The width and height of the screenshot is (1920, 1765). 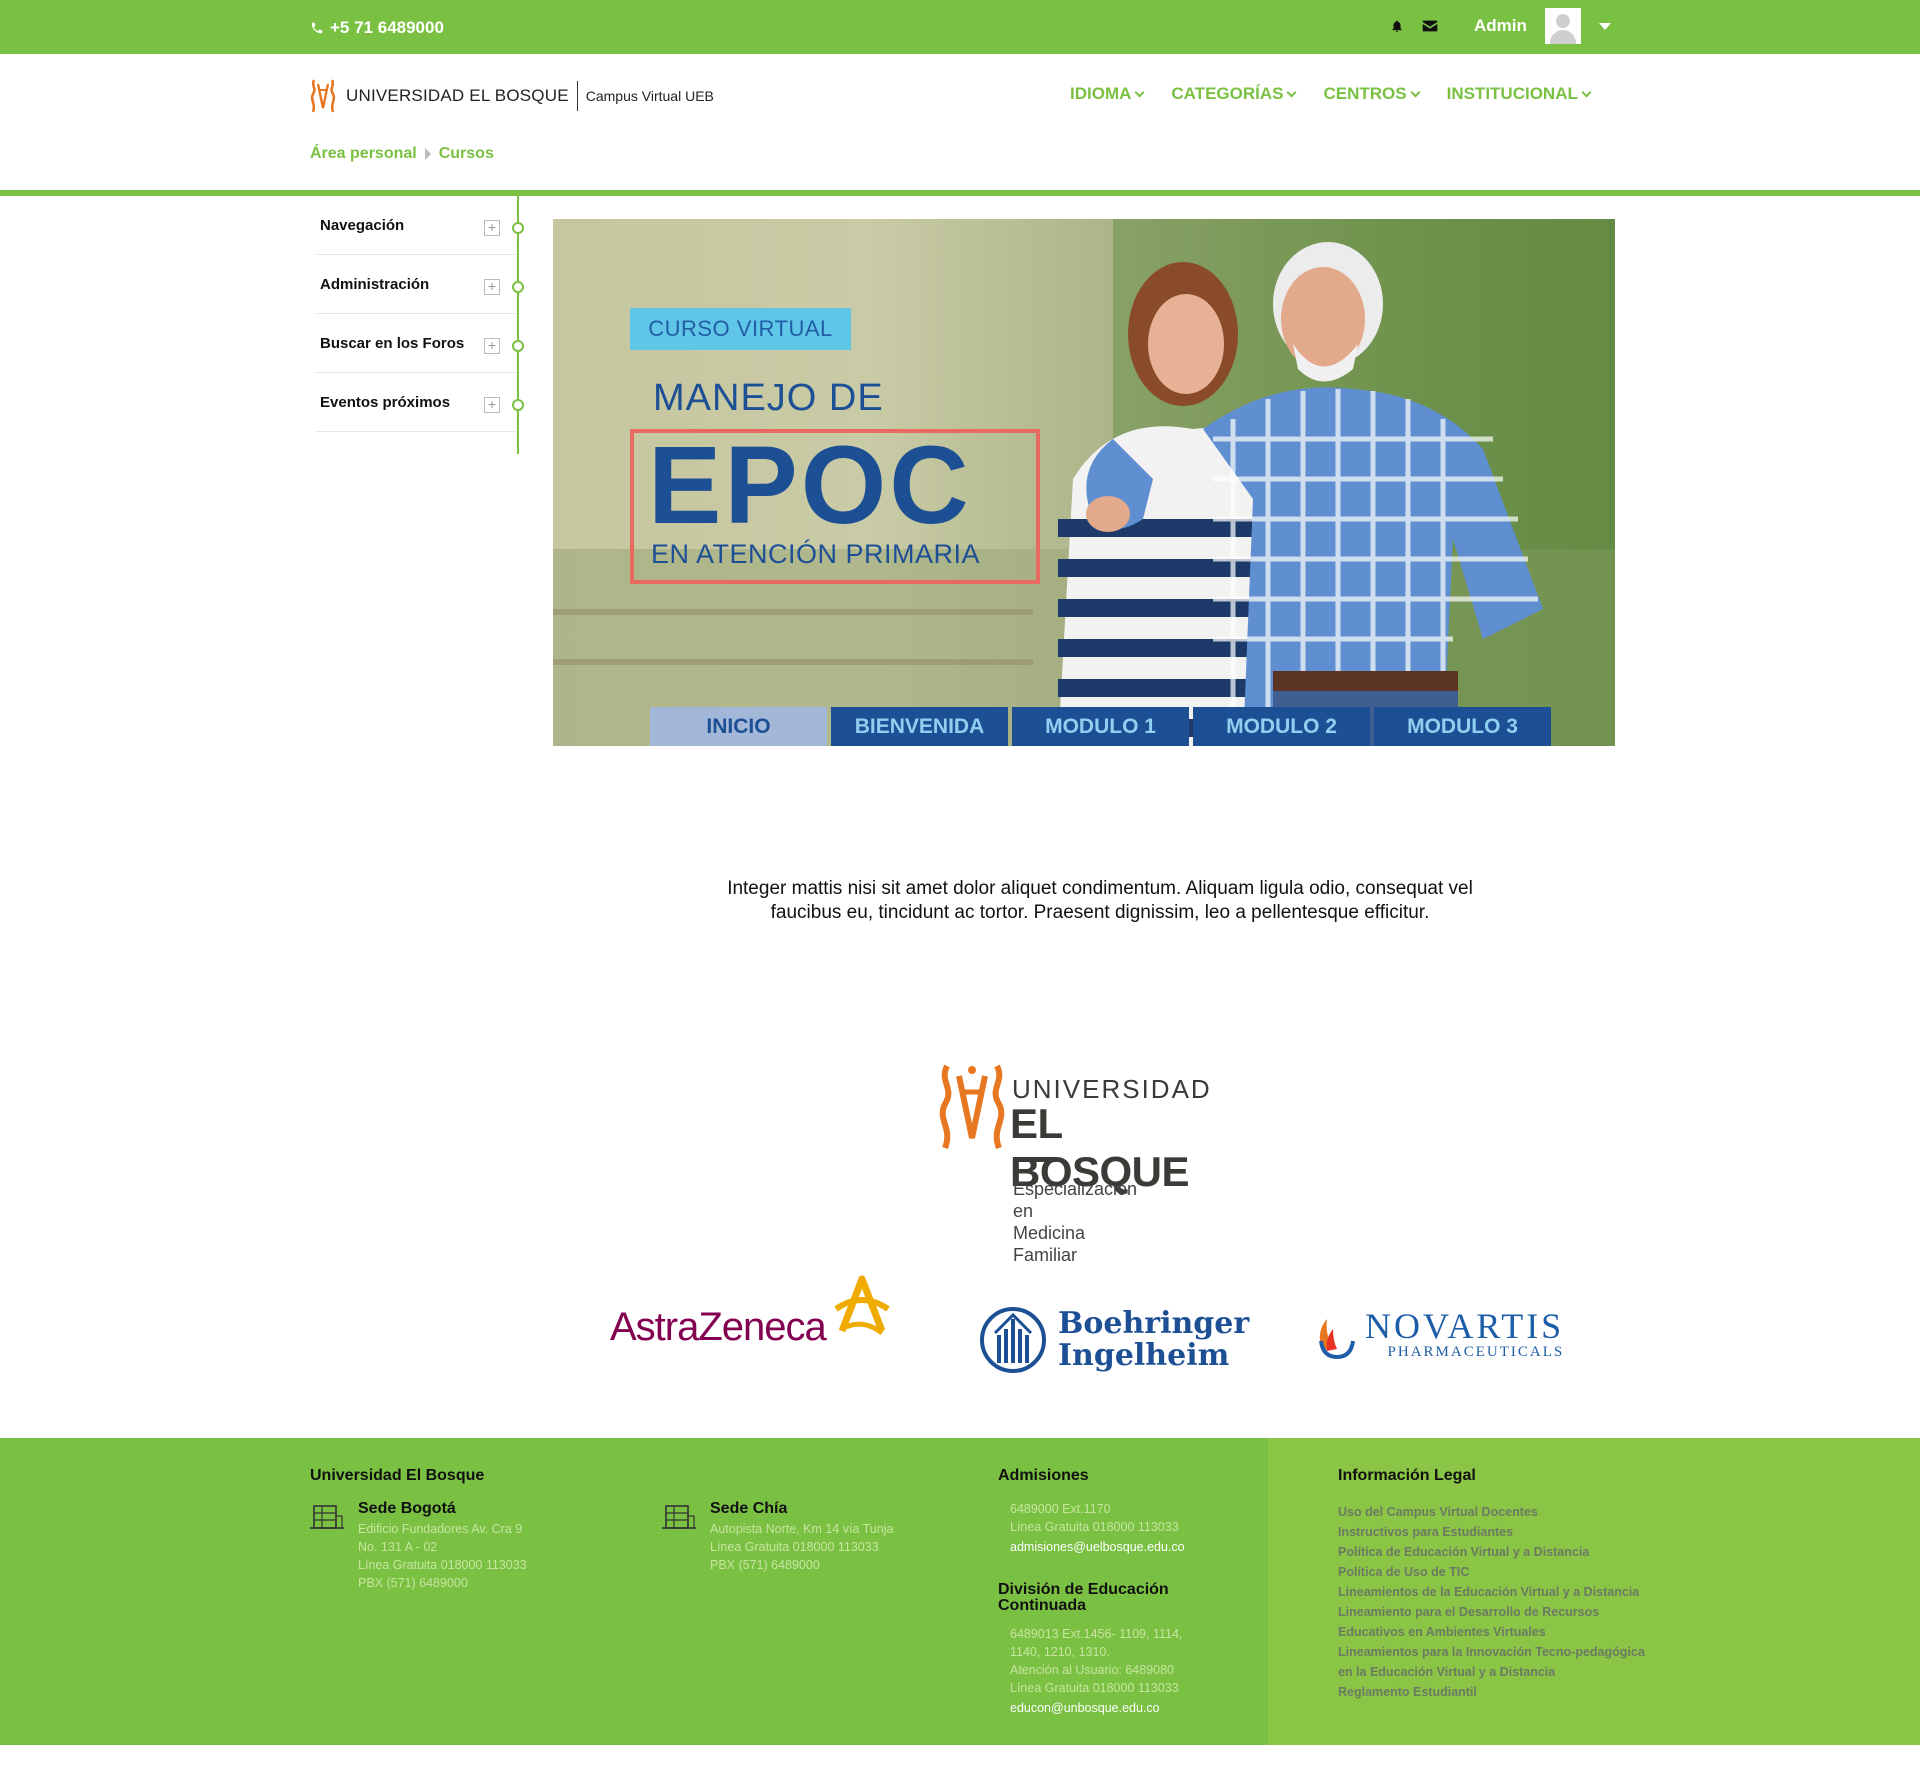 I want to click on sidebar-item-label: Buscar en los Foros, so click(x=392, y=343).